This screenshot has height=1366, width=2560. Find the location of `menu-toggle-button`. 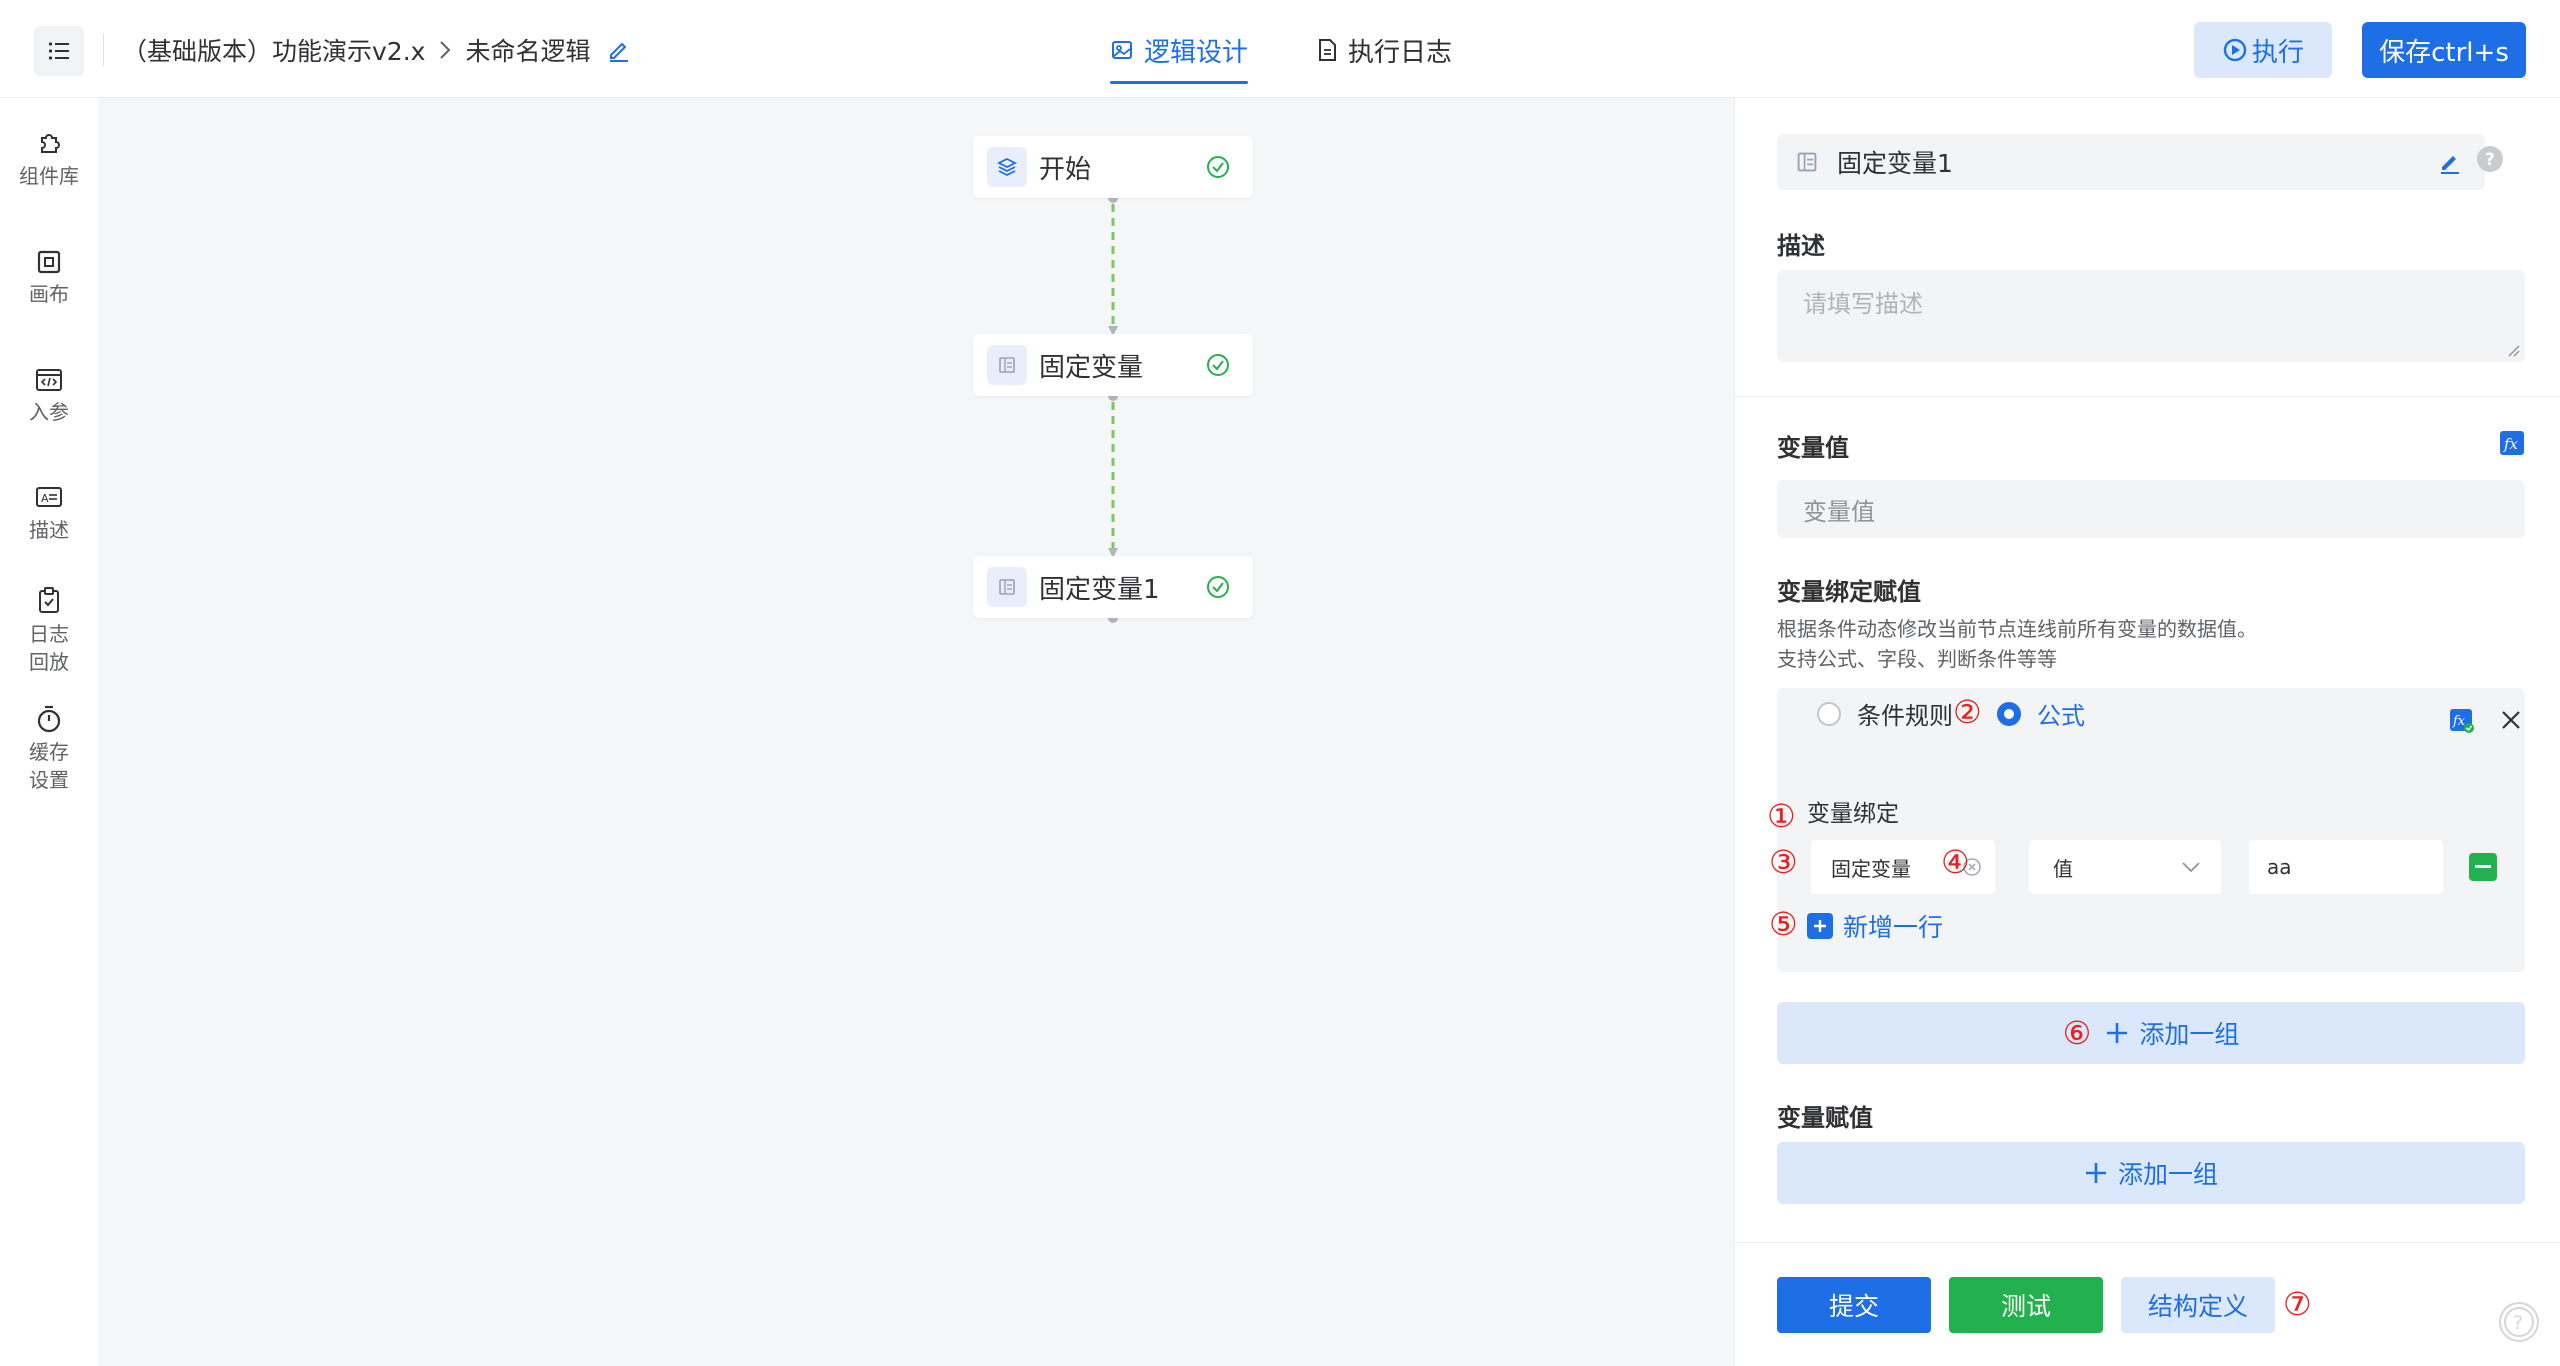

menu-toggle-button is located at coordinates (59, 51).